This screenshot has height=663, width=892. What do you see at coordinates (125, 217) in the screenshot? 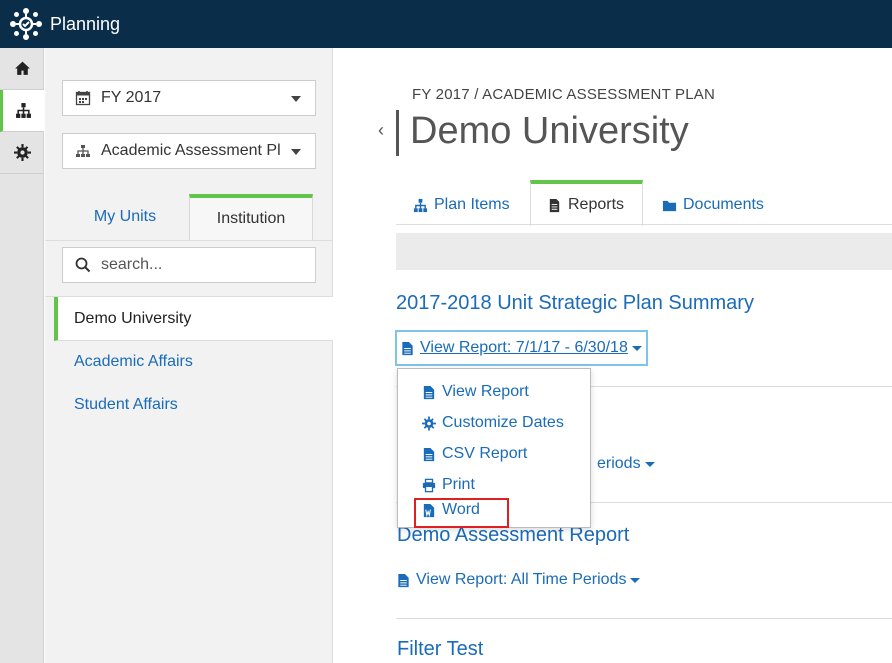
I see `tab-my-units: My Units` at bounding box center [125, 217].